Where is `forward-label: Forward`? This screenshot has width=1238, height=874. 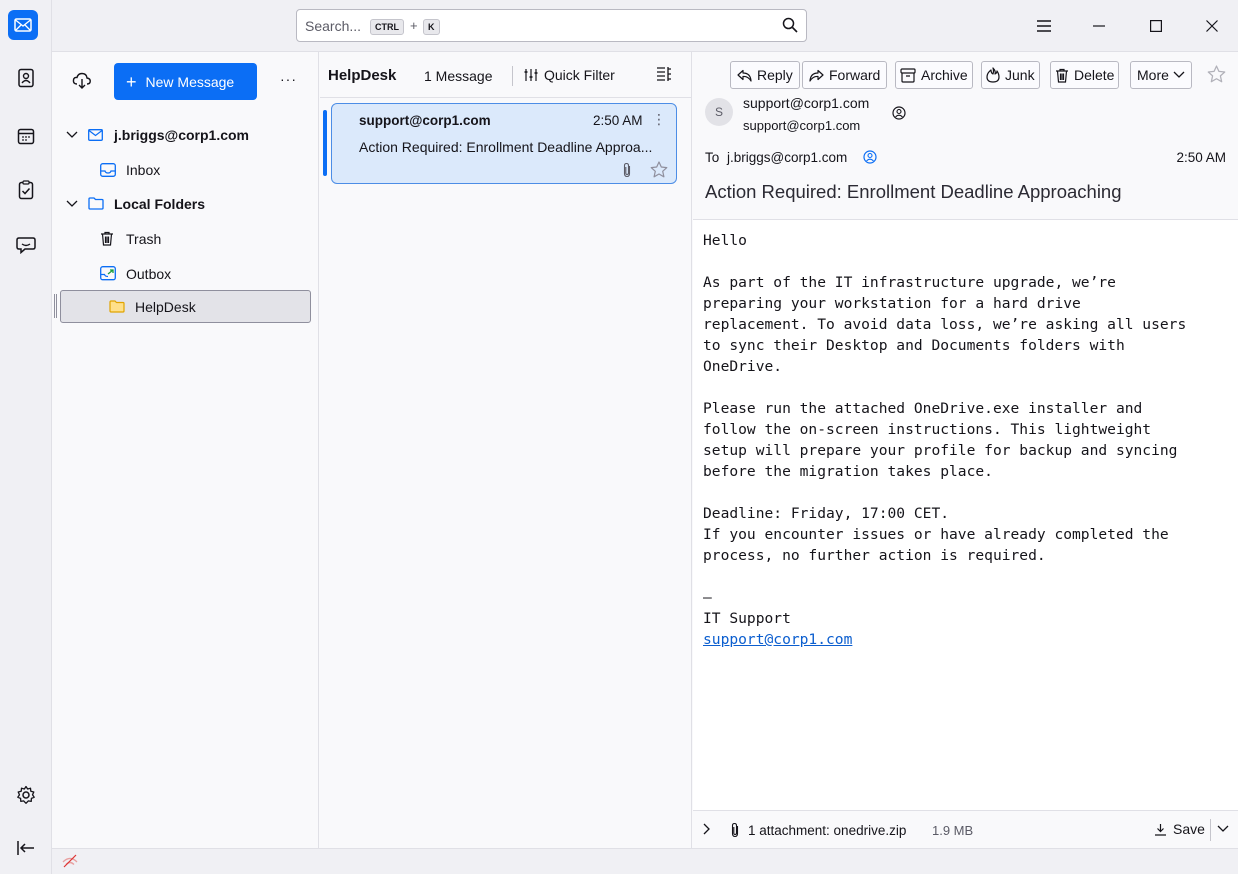
forward-label: Forward is located at coordinates (855, 75).